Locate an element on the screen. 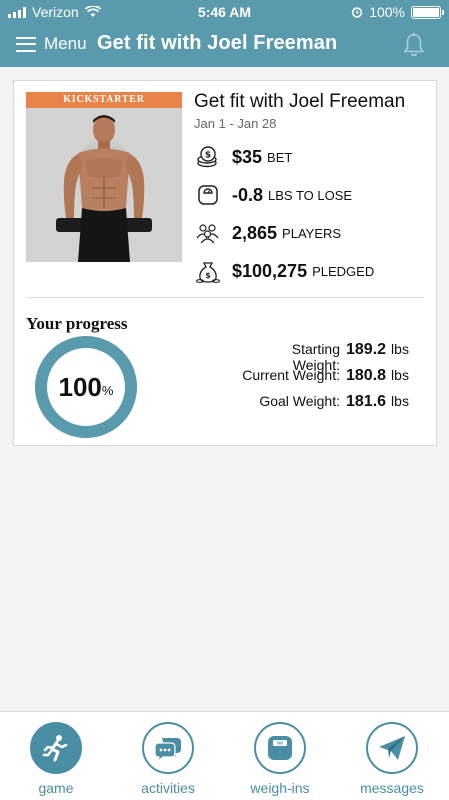 This screenshot has width=449, height=800. game-dates: Jan 1 - Jan 28 is located at coordinates (235, 123).